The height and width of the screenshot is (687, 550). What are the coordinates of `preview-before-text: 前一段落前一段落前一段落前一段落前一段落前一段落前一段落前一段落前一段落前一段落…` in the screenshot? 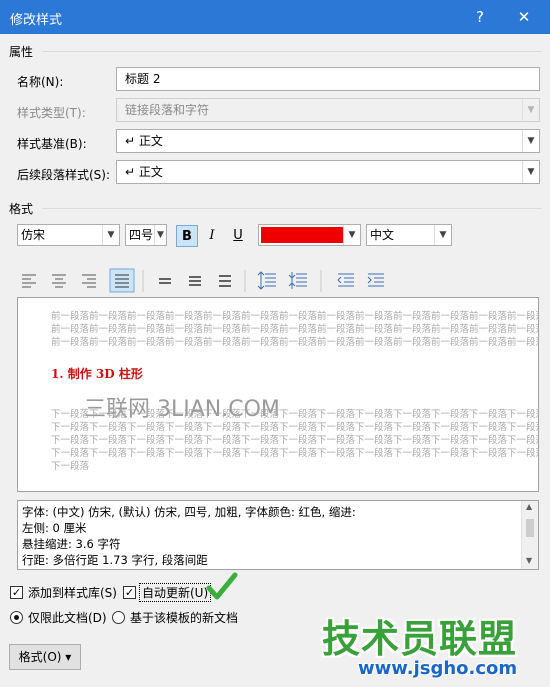 It's located at (294, 329).